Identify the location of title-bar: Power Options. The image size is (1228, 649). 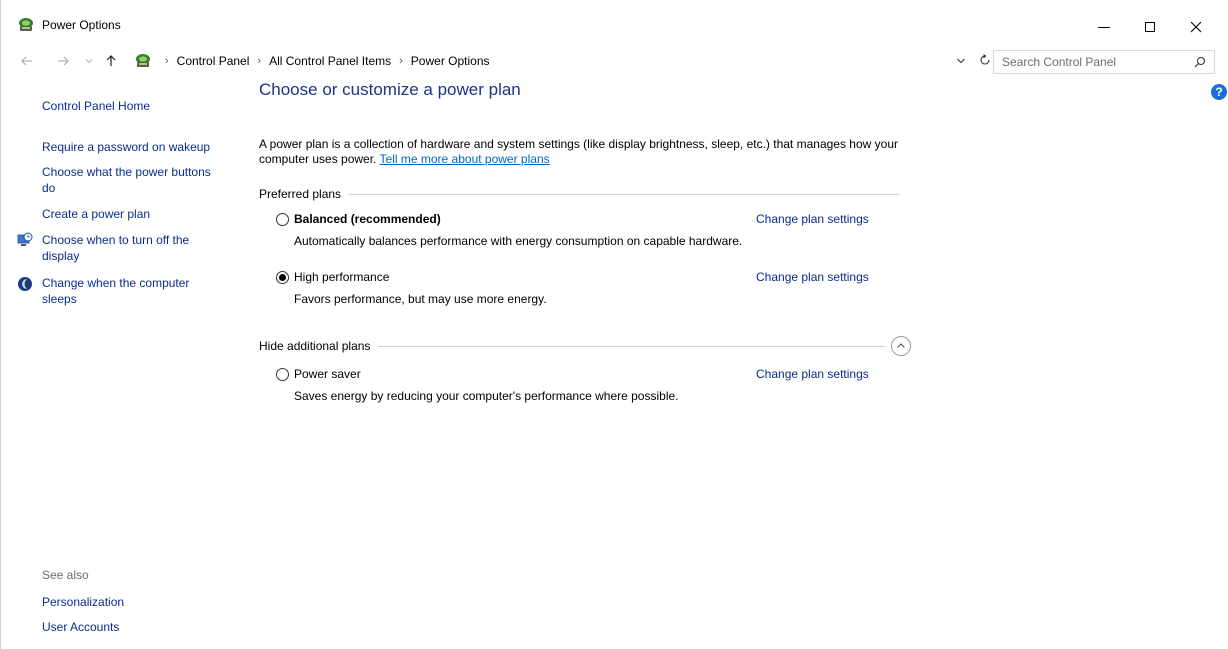
(614, 22).